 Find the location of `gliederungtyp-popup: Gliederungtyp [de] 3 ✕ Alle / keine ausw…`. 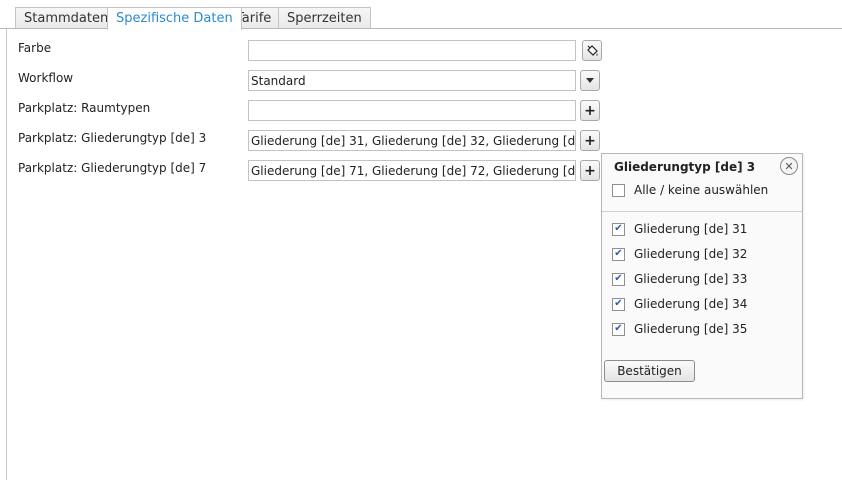

gliederungtyp-popup: Gliederungtyp [de] 3 ✕ Alle / keine ausw… is located at coordinates (702, 276).